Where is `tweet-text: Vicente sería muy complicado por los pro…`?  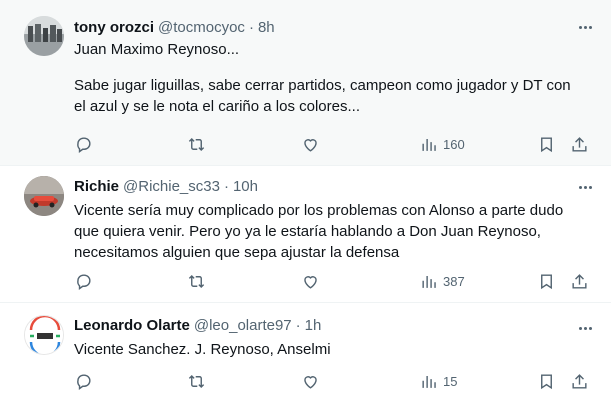 tweet-text: Vicente sería muy complicado por los pro… is located at coordinates (334, 231).